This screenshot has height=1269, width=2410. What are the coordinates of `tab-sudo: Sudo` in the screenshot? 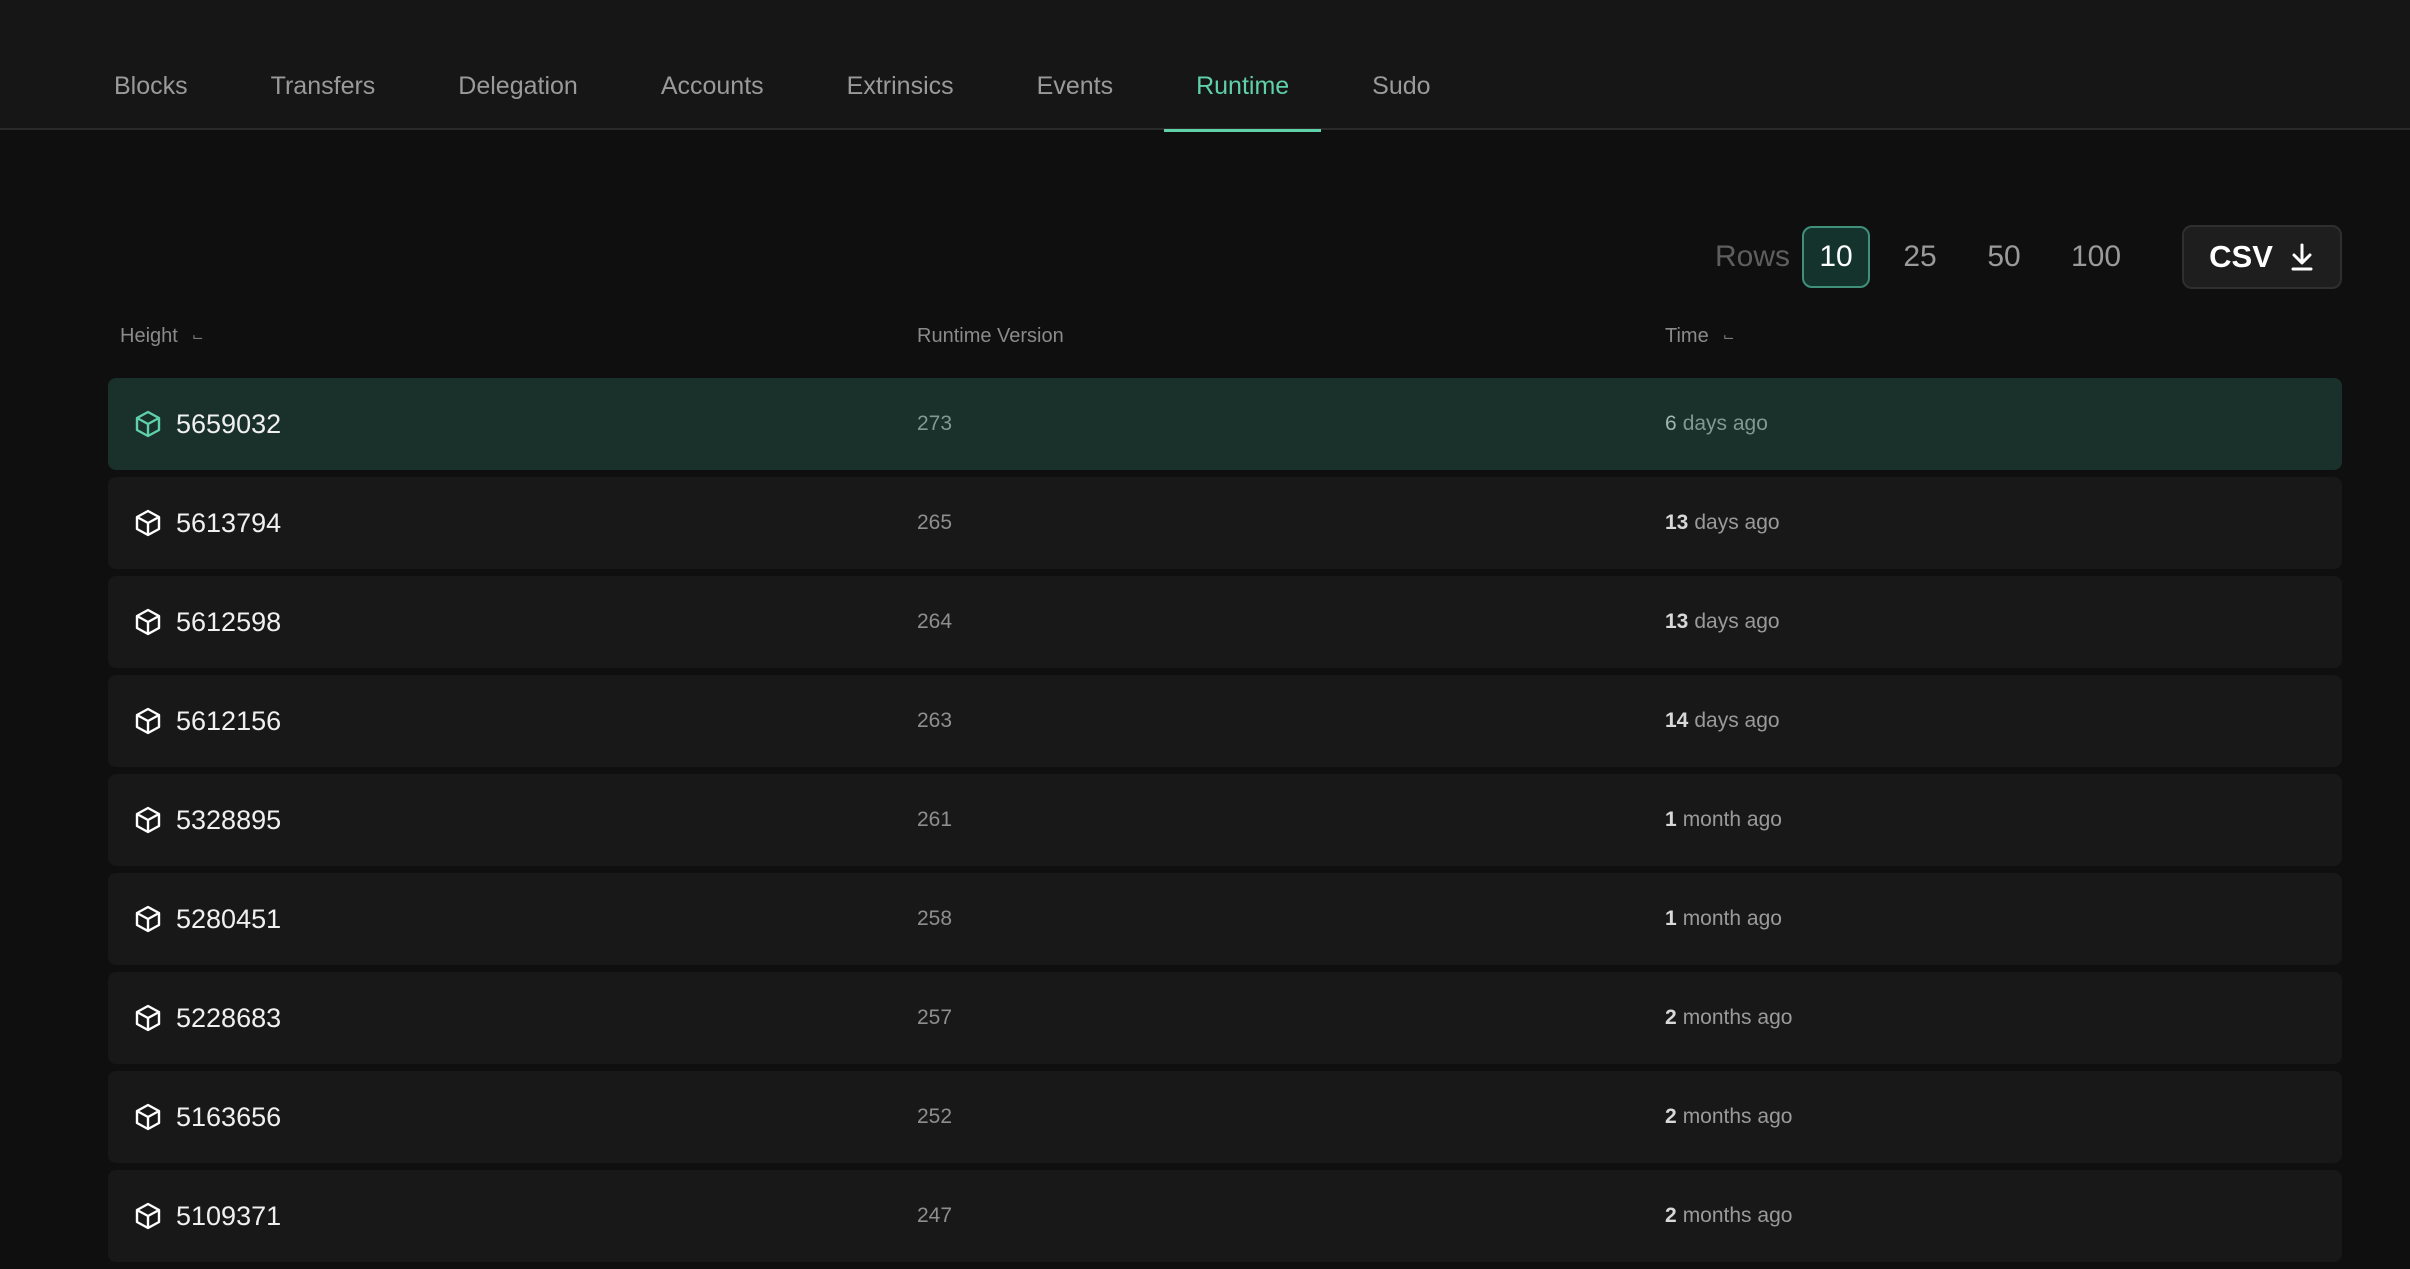 It's located at (1401, 101).